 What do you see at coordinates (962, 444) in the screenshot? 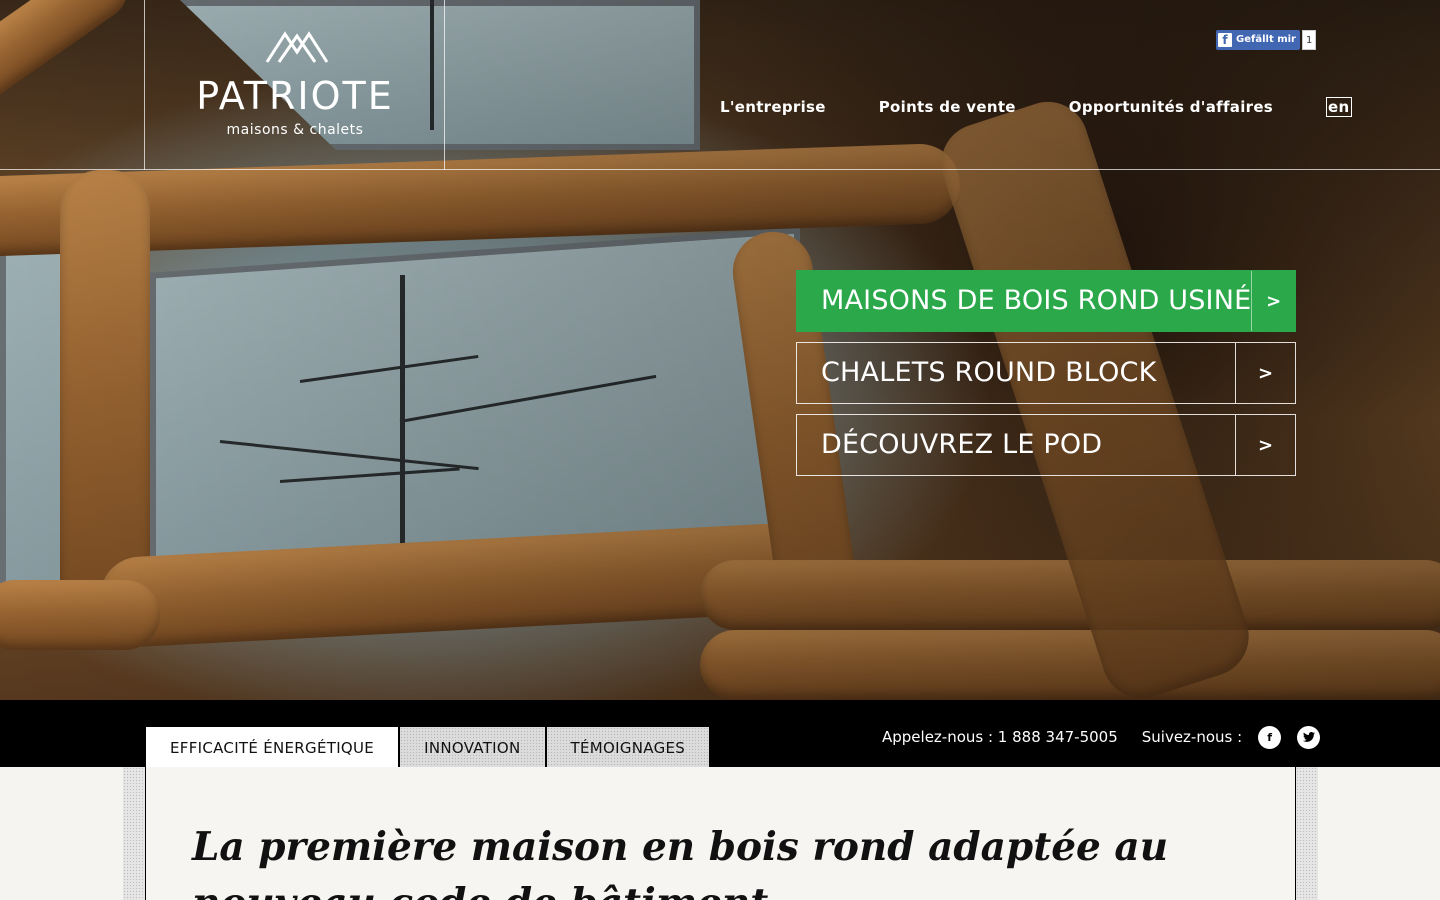
I see `cta-label: DÉCOUVREZ LE POD` at bounding box center [962, 444].